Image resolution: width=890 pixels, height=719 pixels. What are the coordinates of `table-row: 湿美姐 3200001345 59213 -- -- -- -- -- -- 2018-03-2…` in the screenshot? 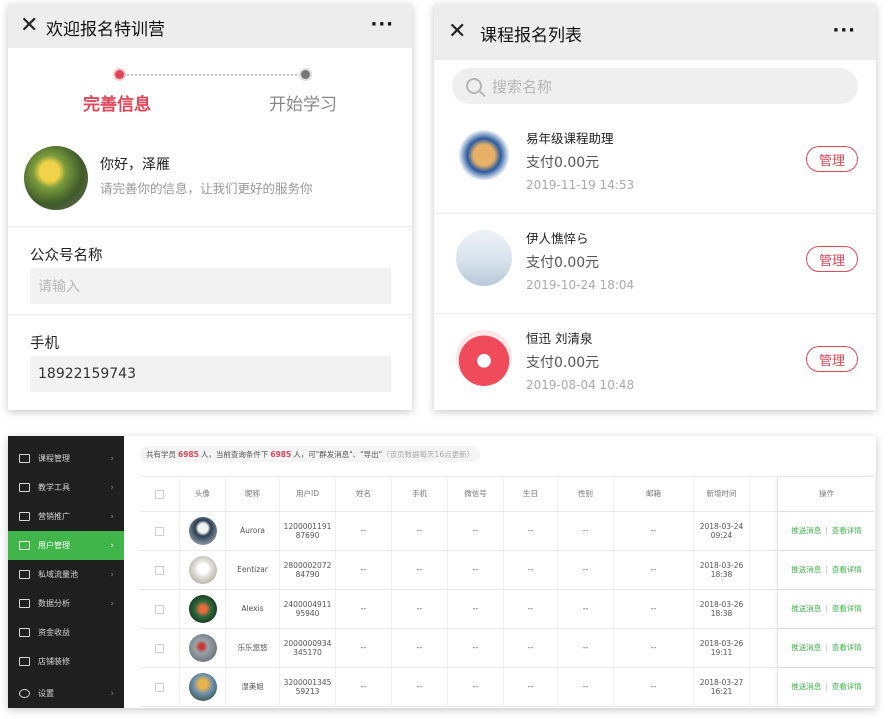 It's located at (508, 687).